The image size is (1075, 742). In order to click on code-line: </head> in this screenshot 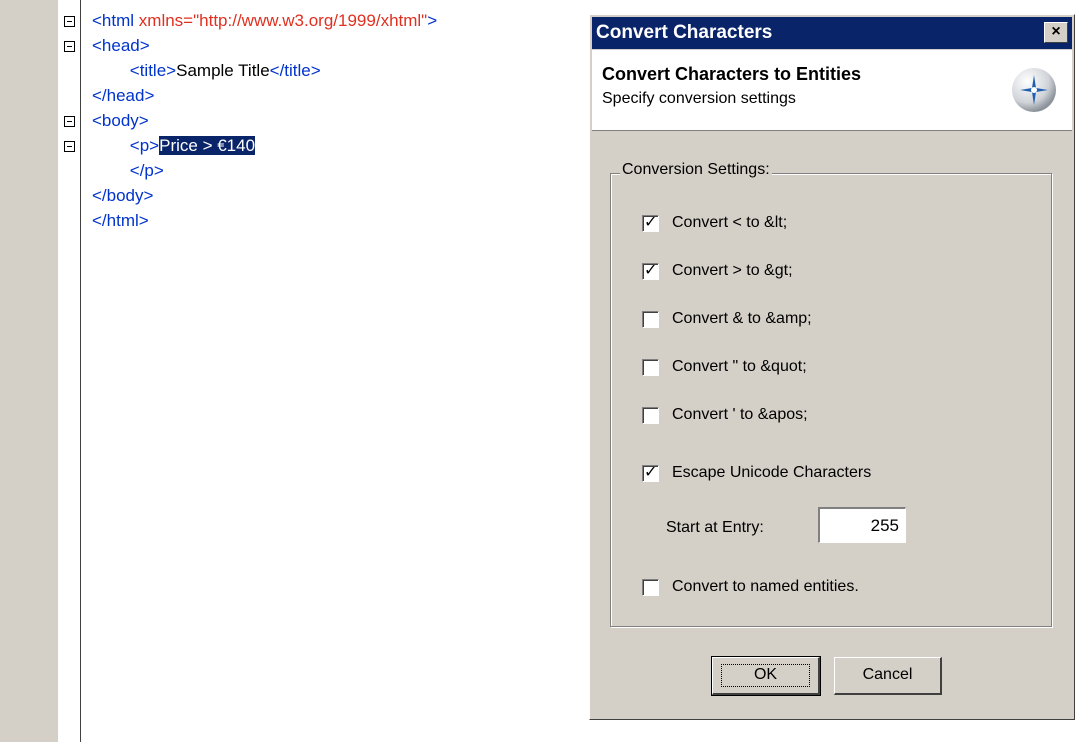, I will do `click(123, 96)`.